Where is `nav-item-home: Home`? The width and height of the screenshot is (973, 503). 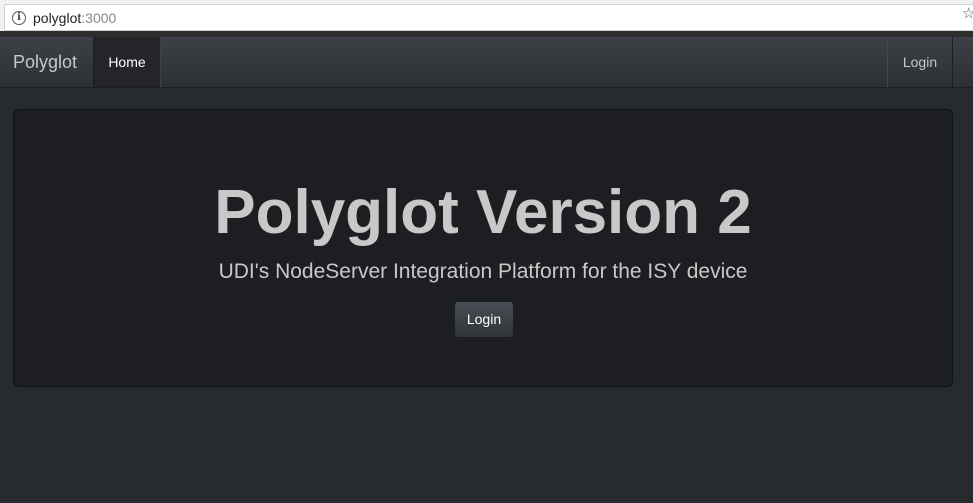
nav-item-home: Home is located at coordinates (127, 62).